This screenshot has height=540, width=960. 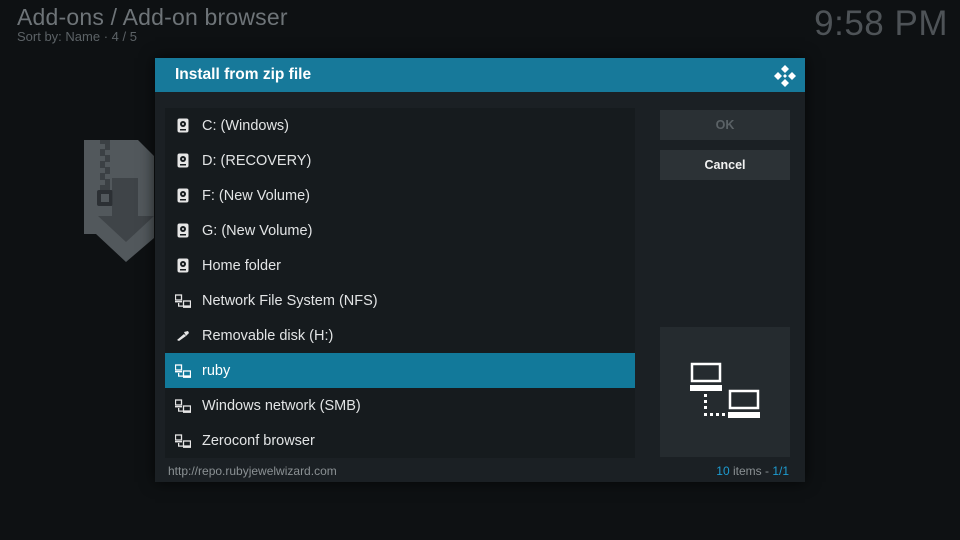 What do you see at coordinates (119, 201) in the screenshot?
I see `zip-install-icon` at bounding box center [119, 201].